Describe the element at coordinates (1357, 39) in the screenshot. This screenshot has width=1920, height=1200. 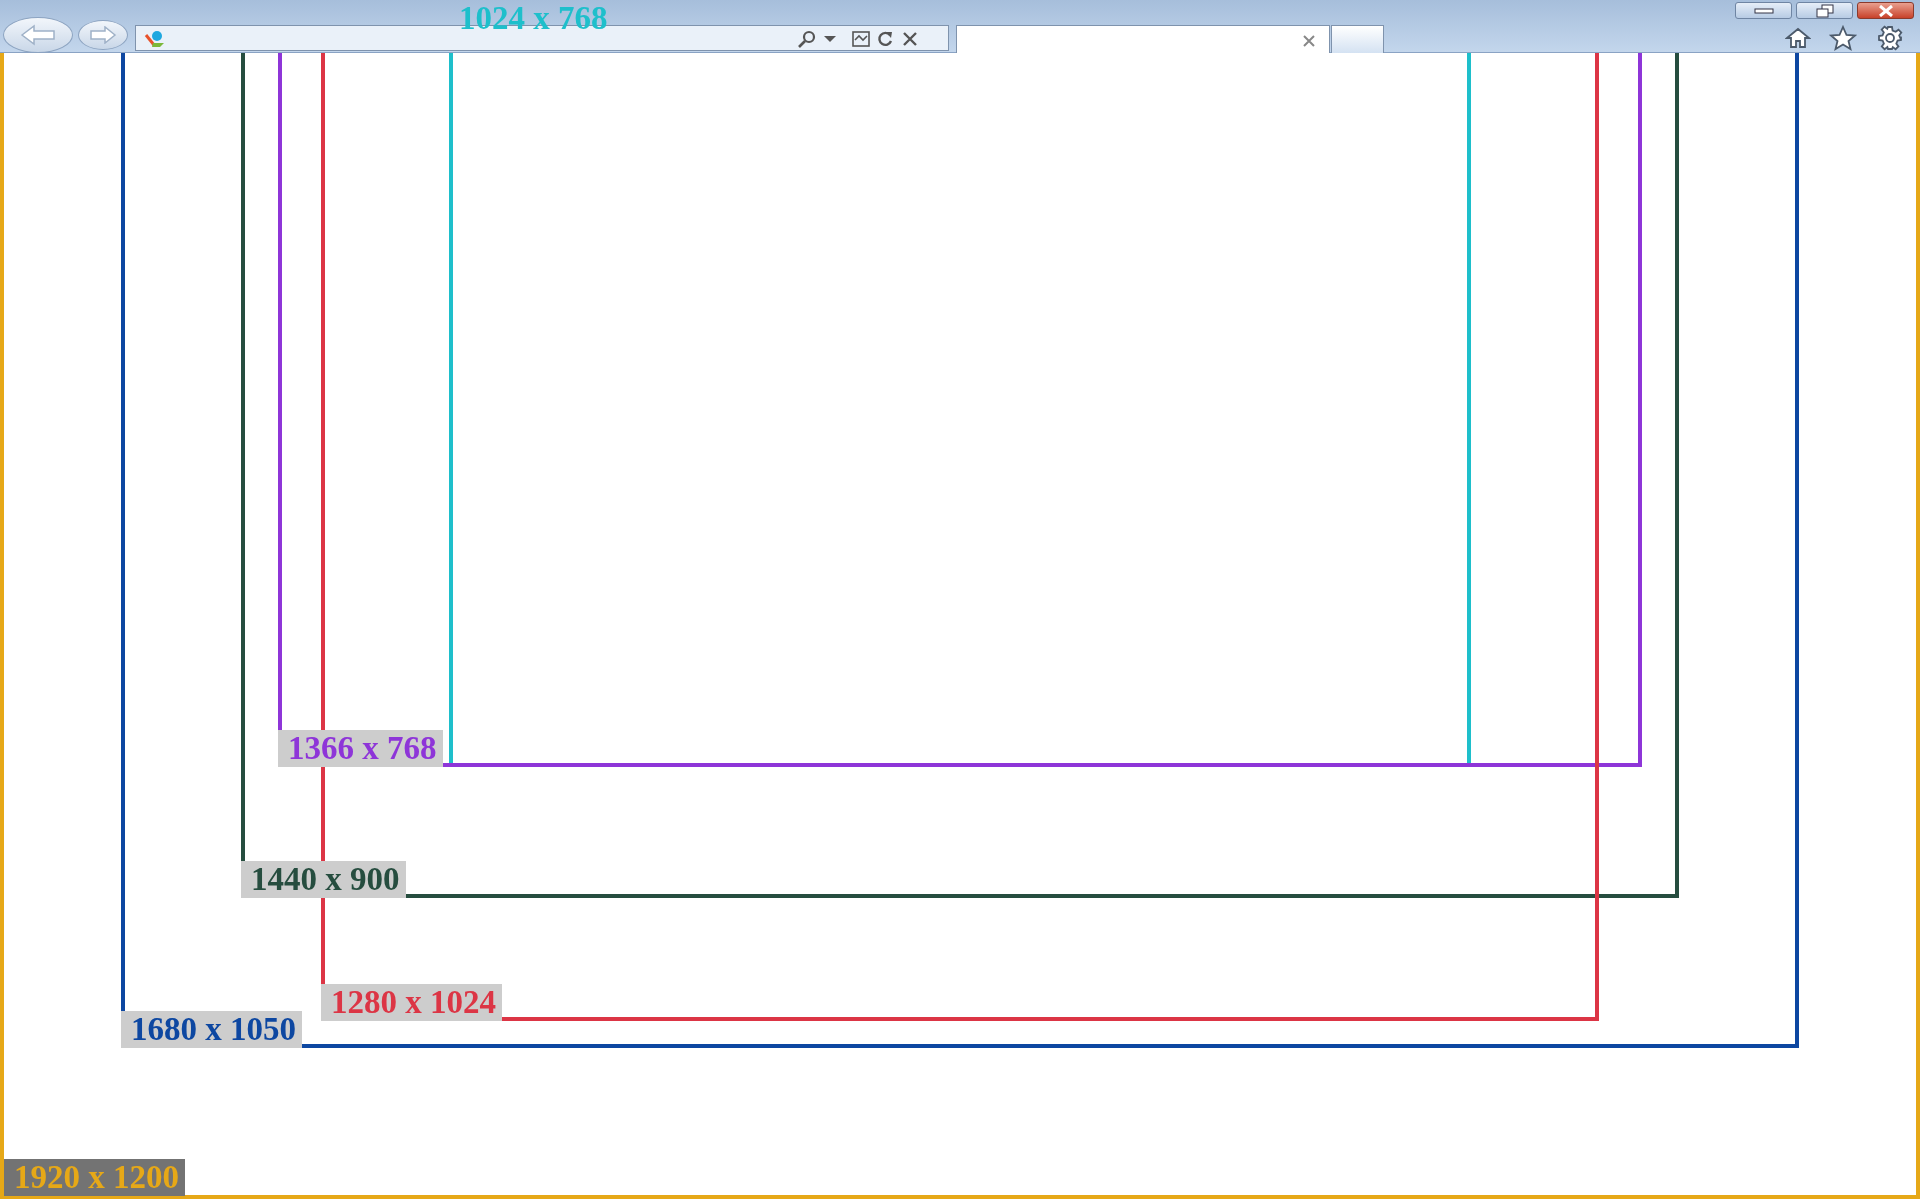
I see `new-tab-button` at that location.